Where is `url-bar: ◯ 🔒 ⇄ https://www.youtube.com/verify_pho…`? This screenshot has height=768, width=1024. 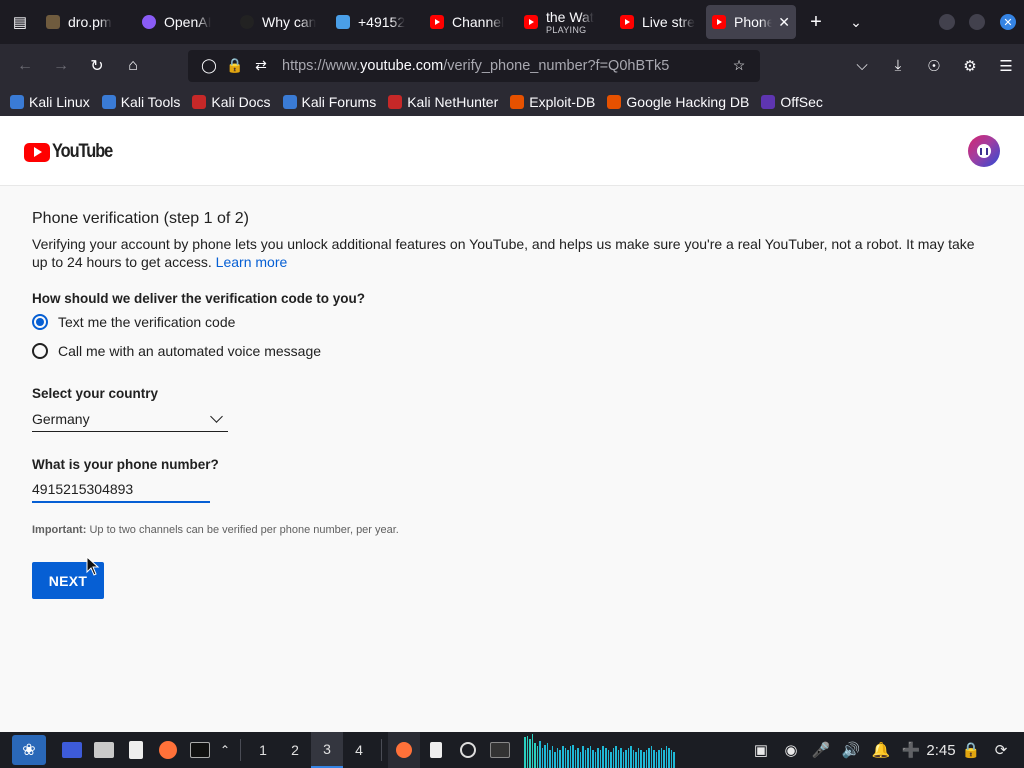 url-bar: ◯ 🔒 ⇄ https://www.youtube.com/verify_pho… is located at coordinates (474, 65).